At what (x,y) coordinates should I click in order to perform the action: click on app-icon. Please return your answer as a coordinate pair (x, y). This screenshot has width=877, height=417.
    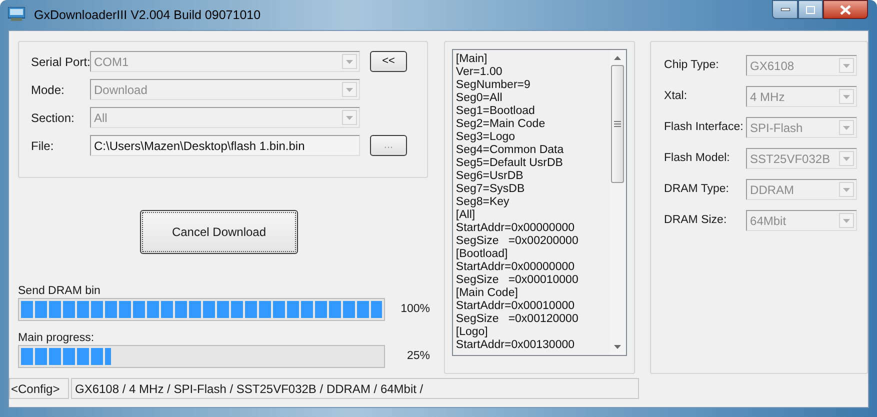
    Looking at the image, I should click on (16, 14).